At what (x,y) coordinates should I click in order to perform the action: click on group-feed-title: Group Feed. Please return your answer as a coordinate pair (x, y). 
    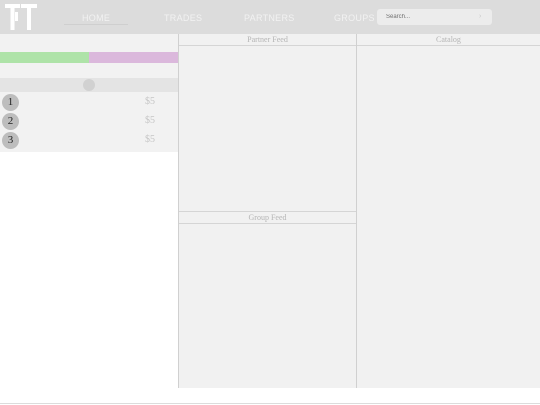
    Looking at the image, I should click on (267, 217).